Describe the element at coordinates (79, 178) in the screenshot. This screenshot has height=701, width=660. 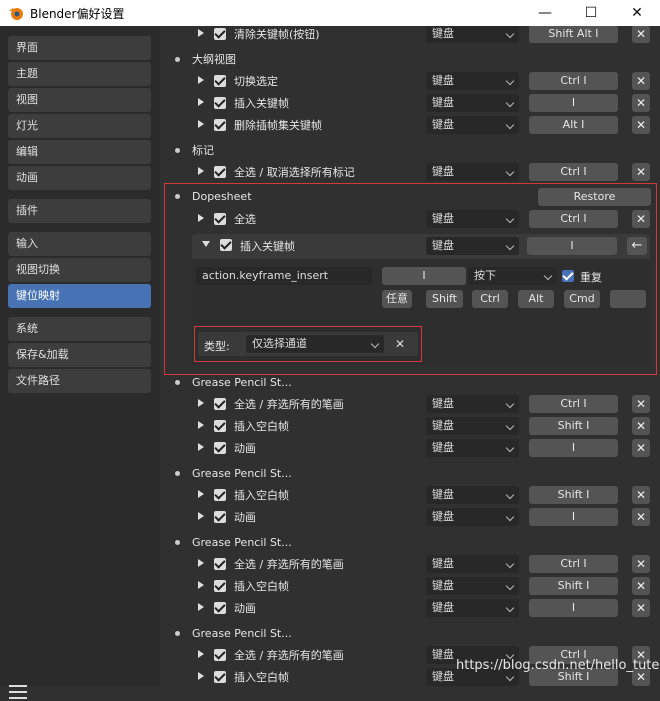
I see `sidebar-item-animation: 动画` at that location.